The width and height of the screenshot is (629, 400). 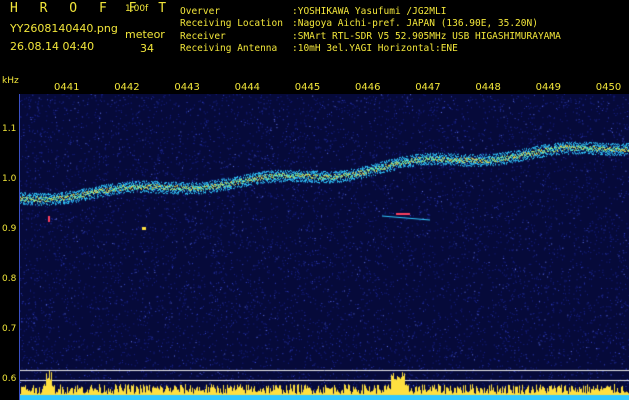 What do you see at coordinates (145, 34) in the screenshot?
I see `meteor-label: meteor` at bounding box center [145, 34].